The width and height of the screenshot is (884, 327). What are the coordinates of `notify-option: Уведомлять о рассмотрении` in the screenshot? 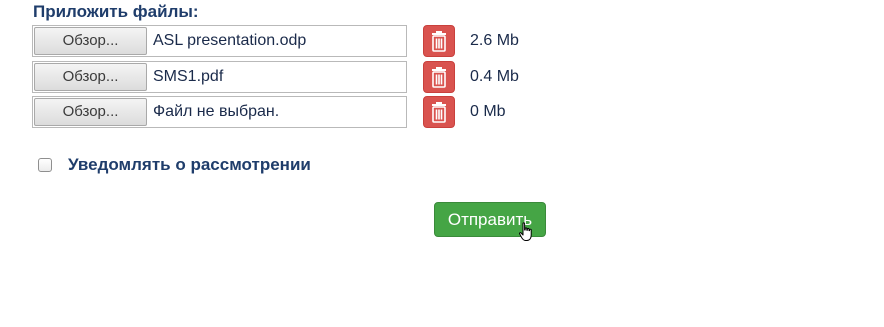 It's located at (174, 165).